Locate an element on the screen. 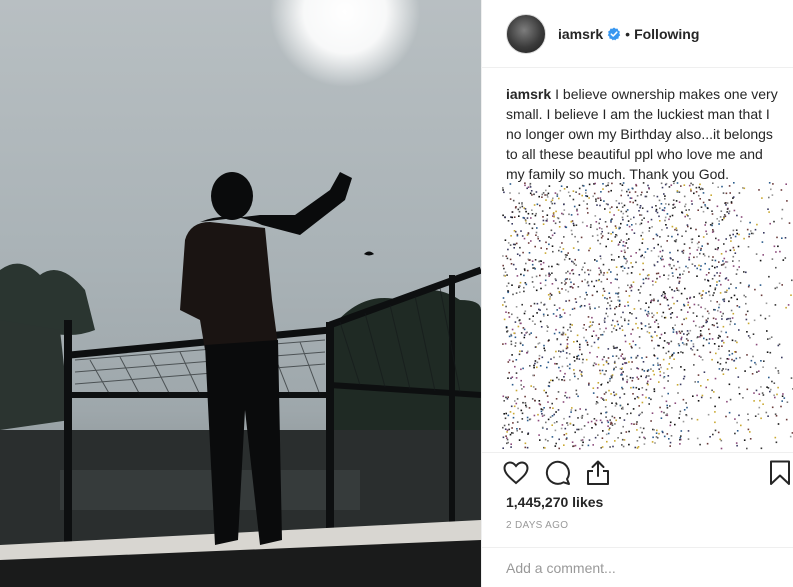 The image size is (793, 587). avatar is located at coordinates (526, 33).